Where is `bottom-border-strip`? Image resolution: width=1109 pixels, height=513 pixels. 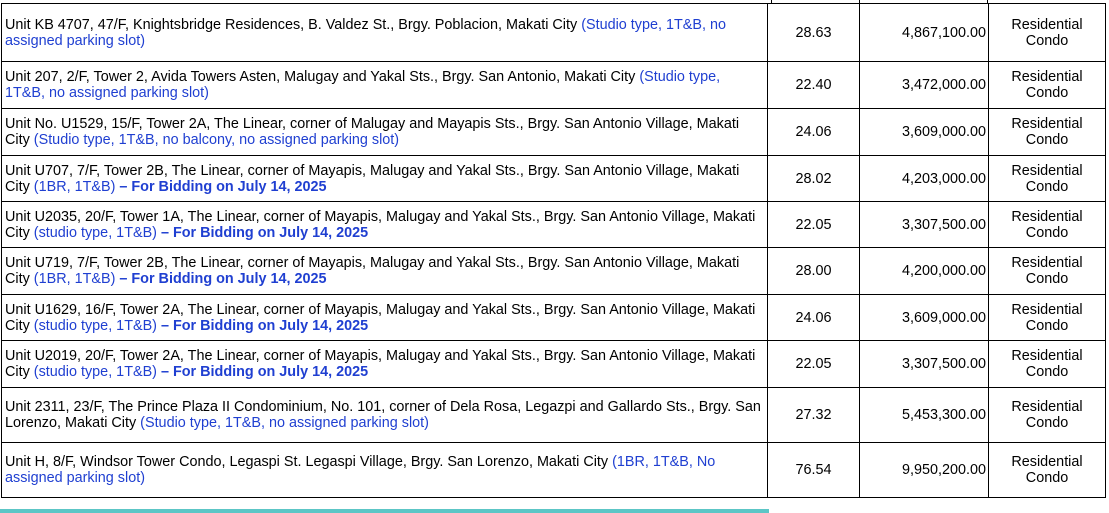 bottom-border-strip is located at coordinates (384, 511).